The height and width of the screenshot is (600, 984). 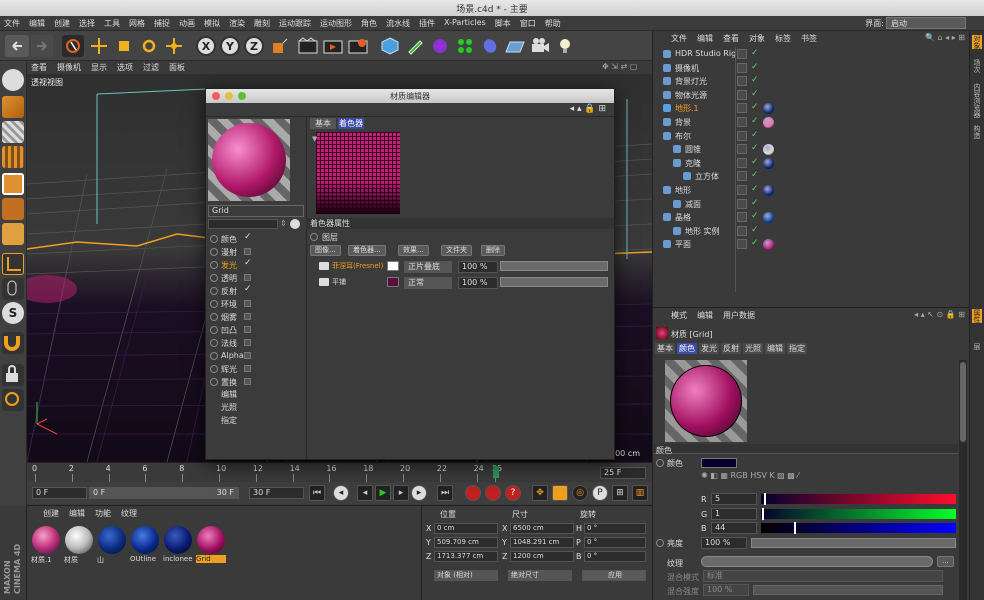 I want to click on coord-size-field: 1048.291 cm, so click(x=542, y=542).